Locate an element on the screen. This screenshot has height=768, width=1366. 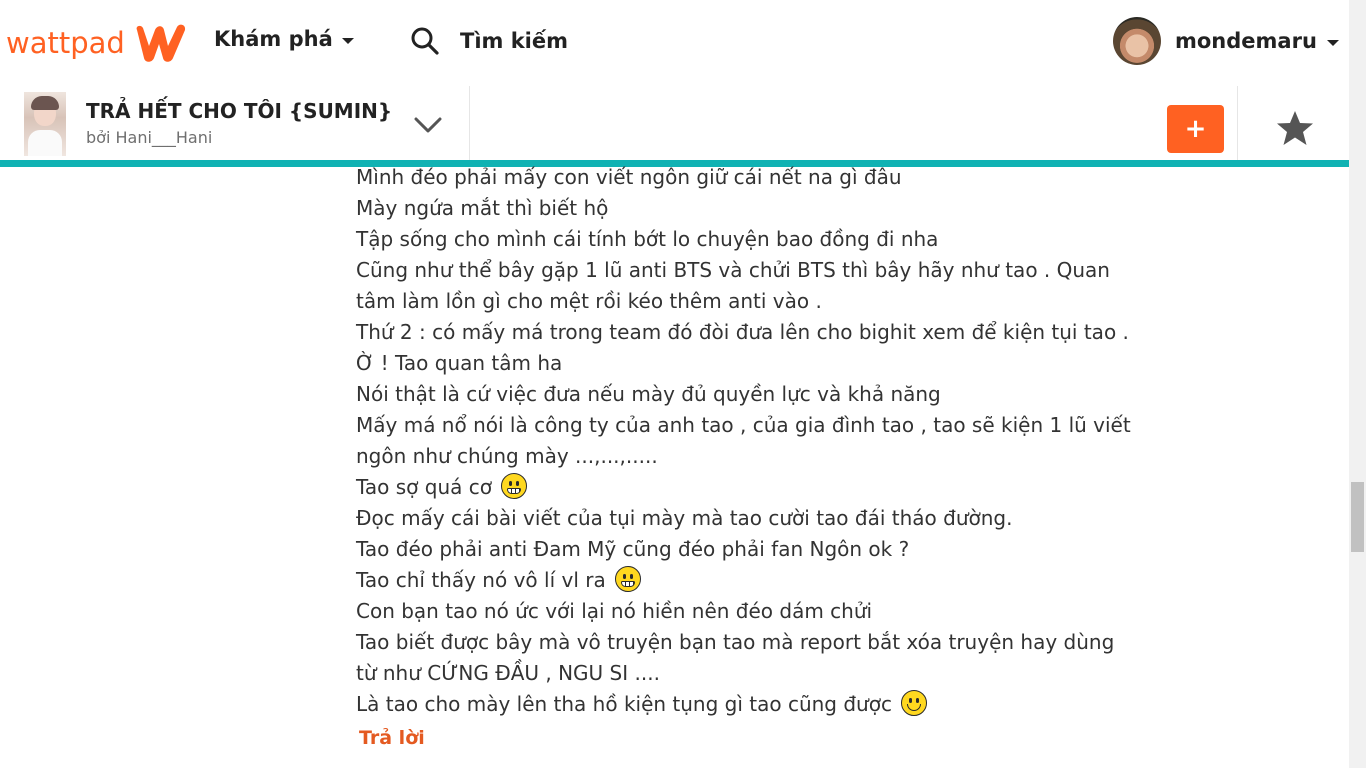
comment-line: Ờ ! Tao quan tâm ha is located at coordinates (746, 363).